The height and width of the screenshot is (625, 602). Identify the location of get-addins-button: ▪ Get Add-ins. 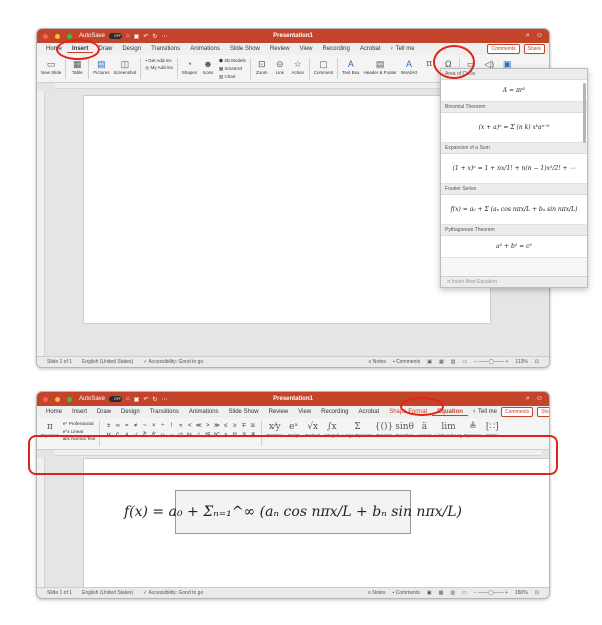
(158, 60).